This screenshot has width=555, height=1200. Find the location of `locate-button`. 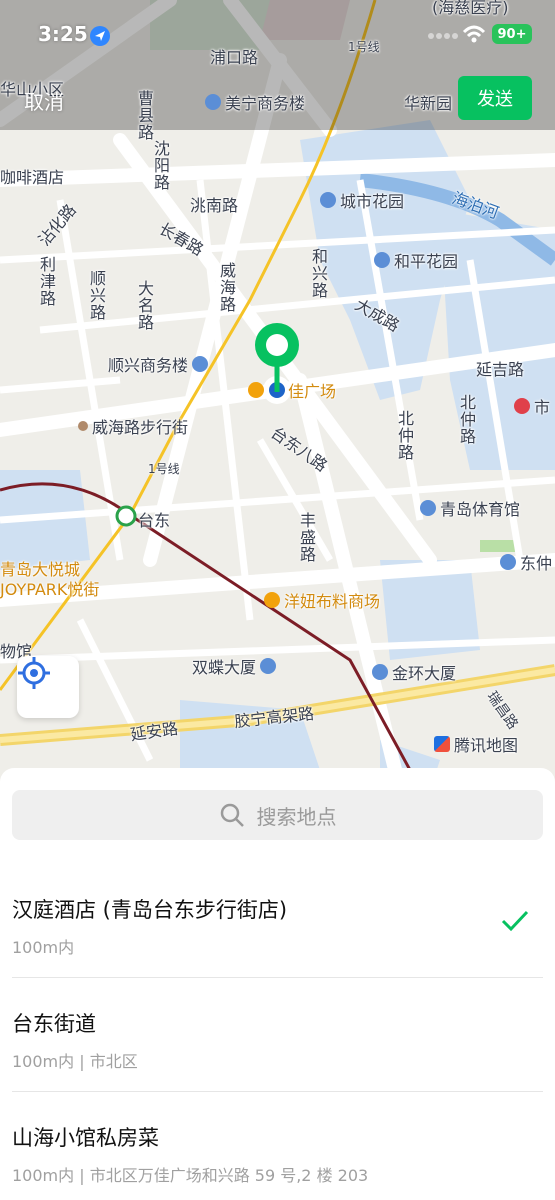

locate-button is located at coordinates (48, 687).